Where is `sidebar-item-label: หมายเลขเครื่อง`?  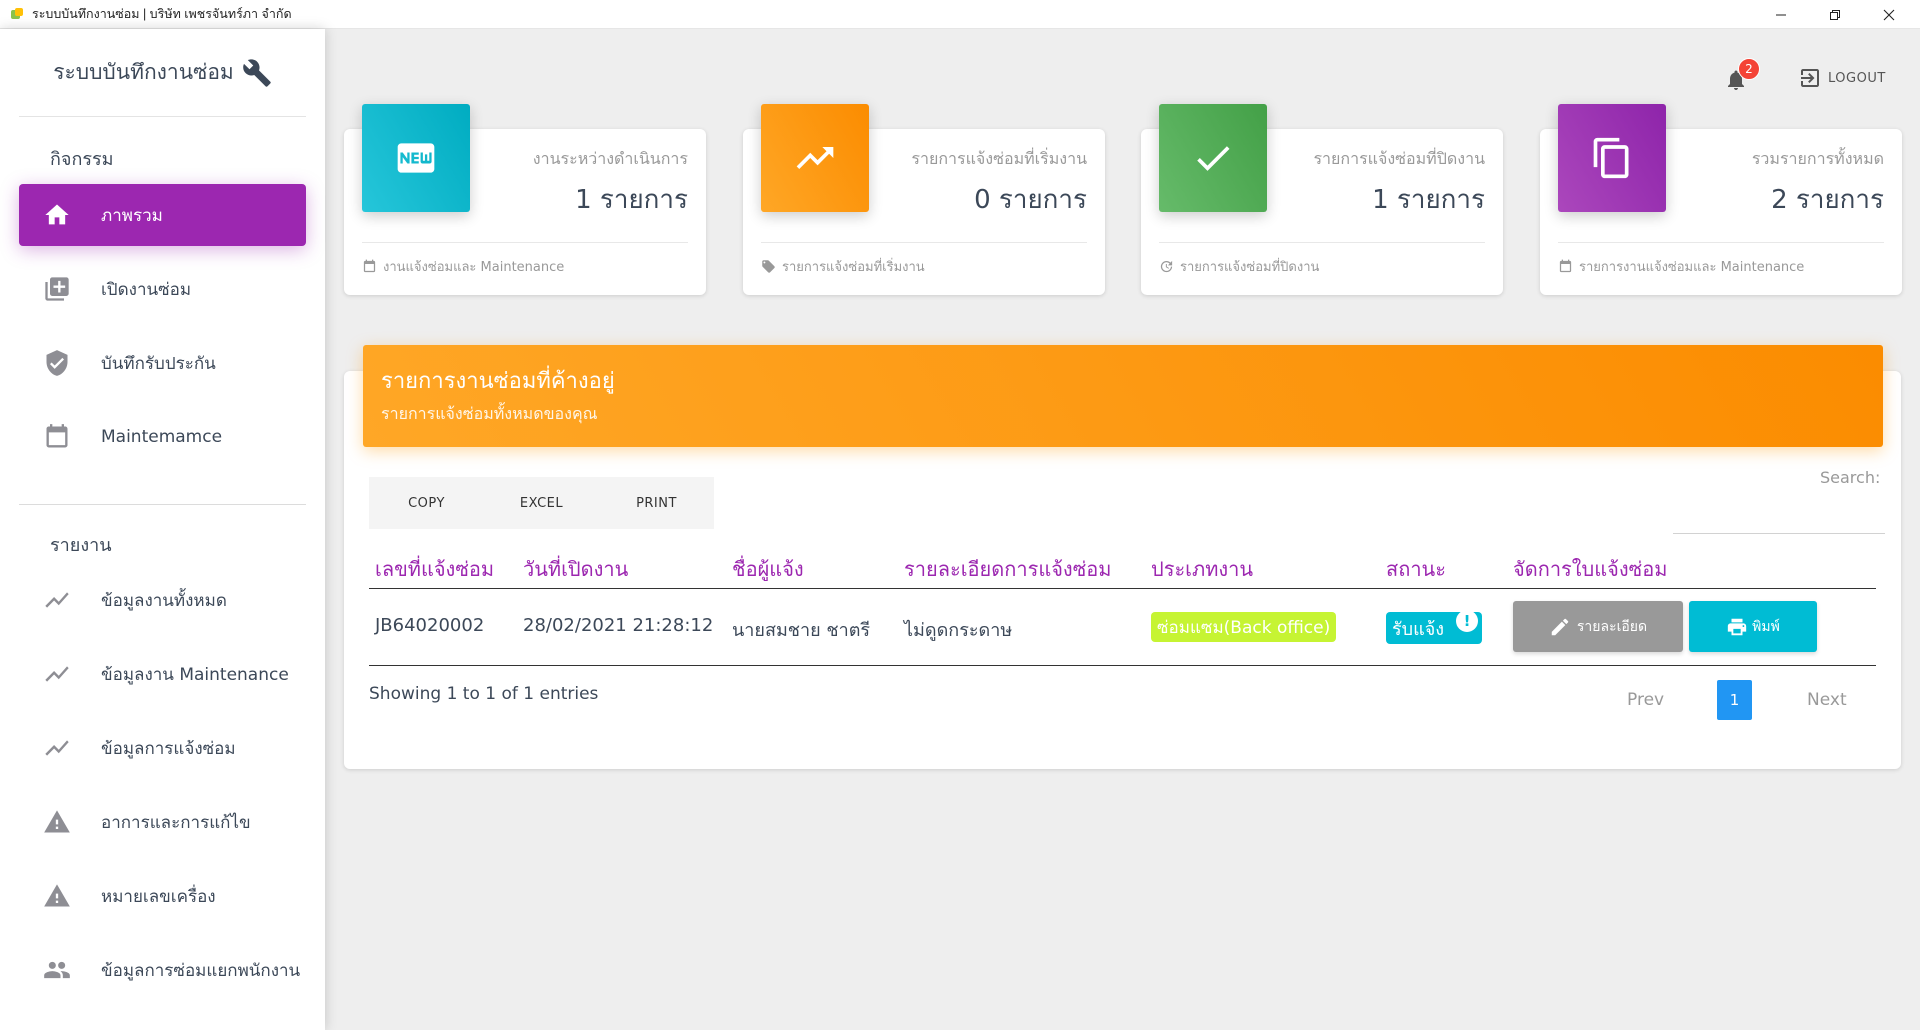
sidebar-item-label: หมายเลขเครื่อง is located at coordinates (158, 896).